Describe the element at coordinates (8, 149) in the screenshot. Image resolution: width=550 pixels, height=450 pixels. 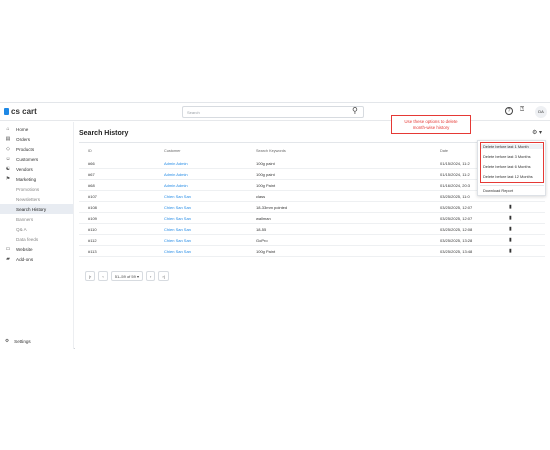
I see `products-icon: ◇` at that location.